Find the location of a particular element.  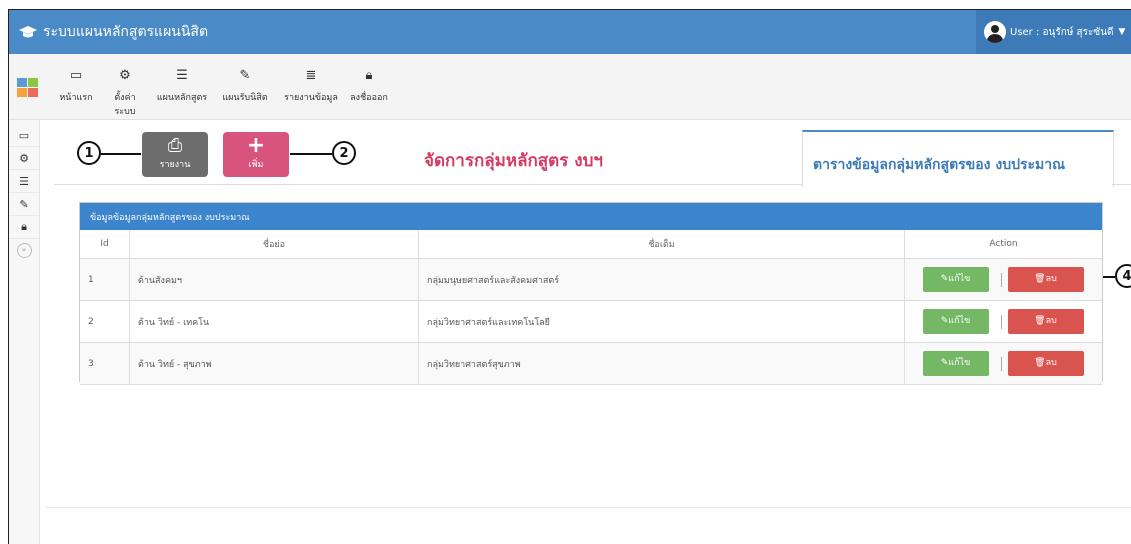

cell-id: 1 is located at coordinates (105, 279).